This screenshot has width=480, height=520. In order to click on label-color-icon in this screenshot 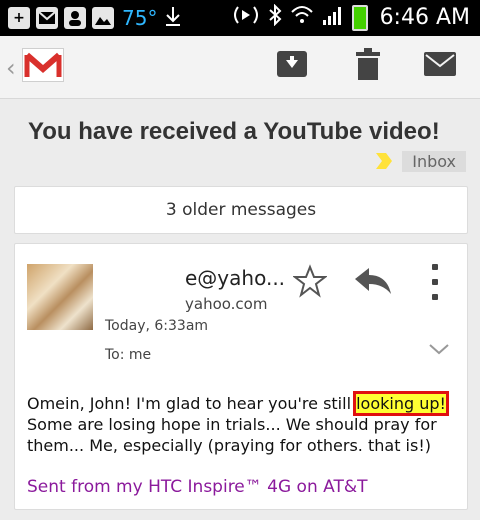, I will do `click(384, 161)`.